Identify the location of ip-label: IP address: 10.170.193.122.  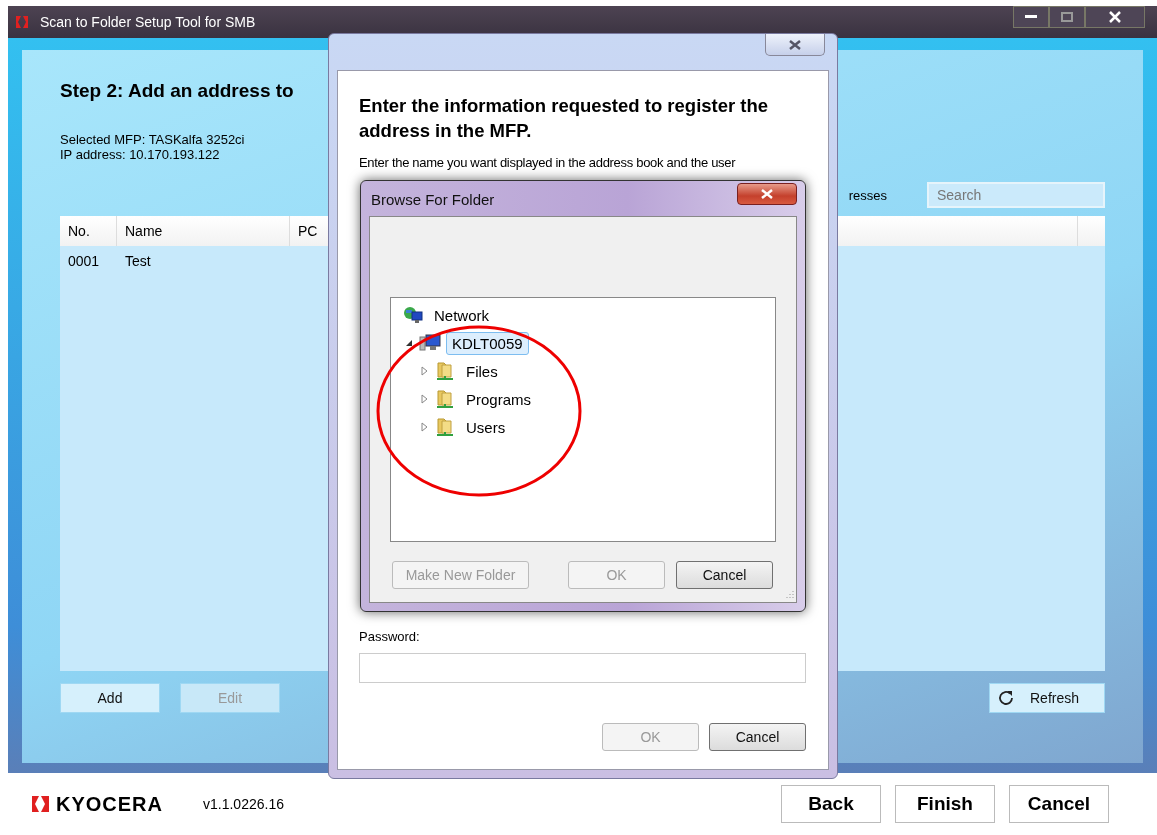
(140, 154).